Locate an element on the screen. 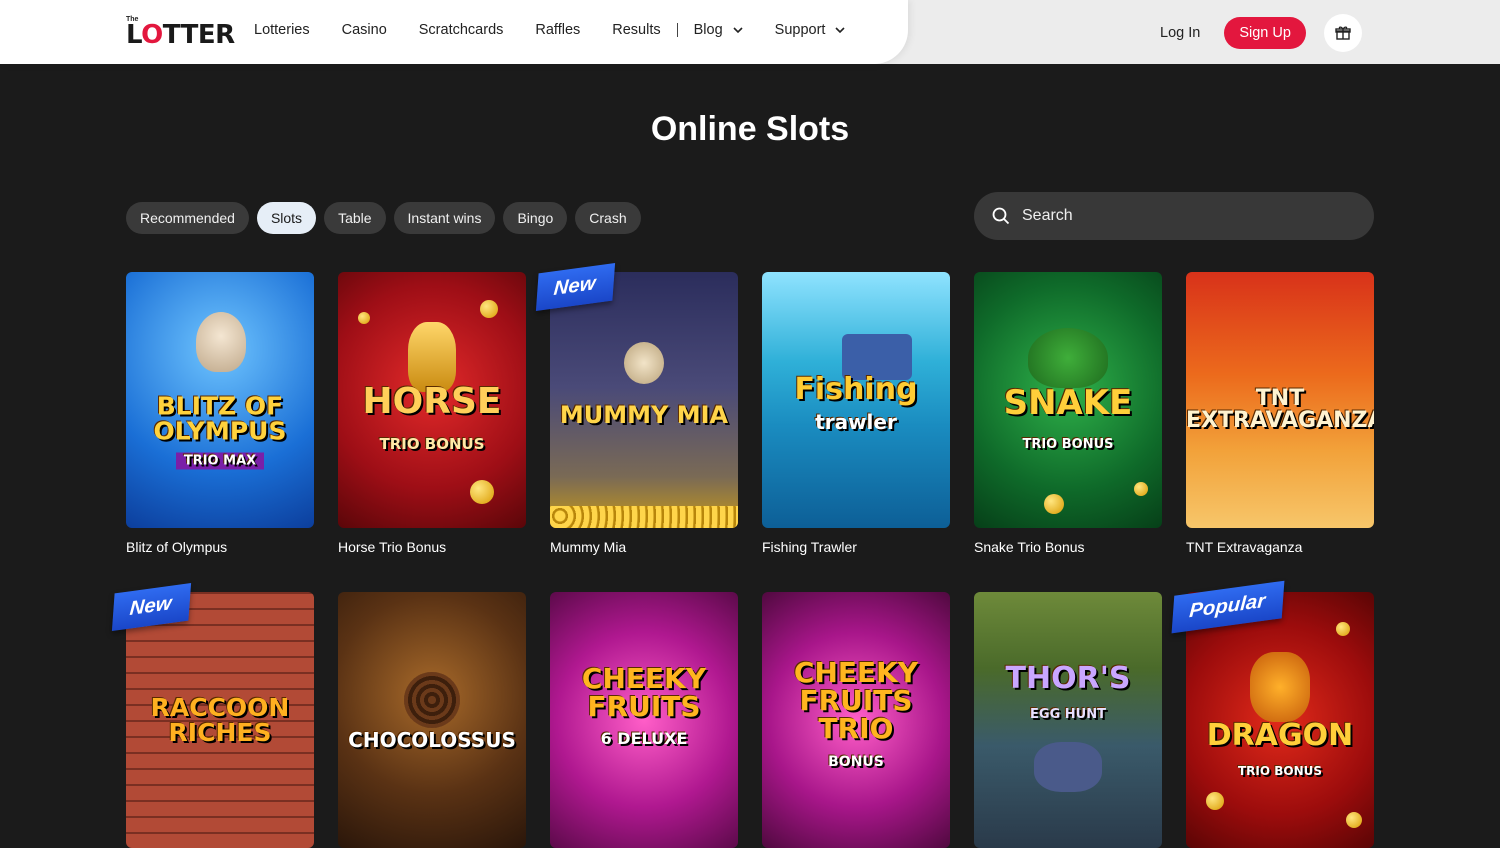  nav-scratchcards: Scratchcards is located at coordinates (461, 30).